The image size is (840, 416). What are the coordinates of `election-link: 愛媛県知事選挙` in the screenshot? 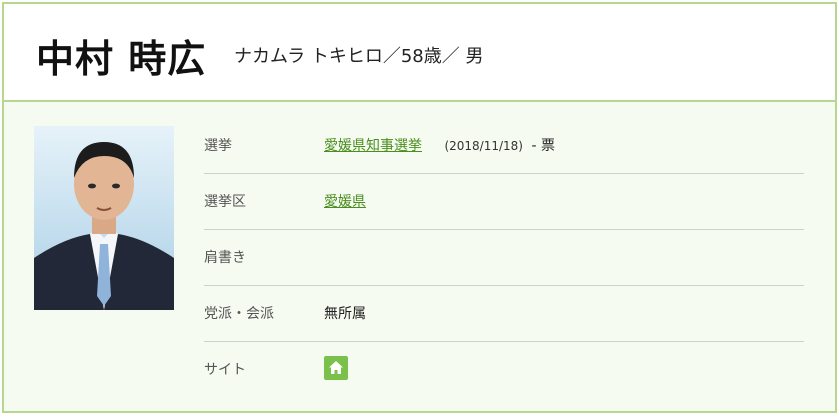 It's located at (373, 146).